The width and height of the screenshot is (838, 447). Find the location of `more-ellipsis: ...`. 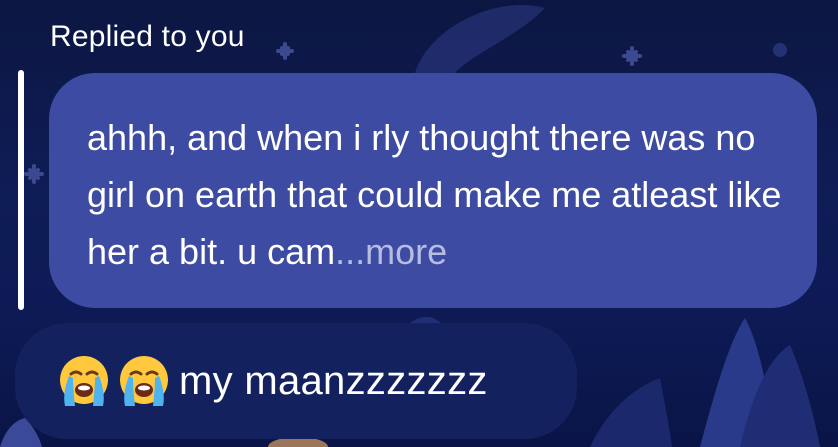

more-ellipsis: ... is located at coordinates (350, 251).